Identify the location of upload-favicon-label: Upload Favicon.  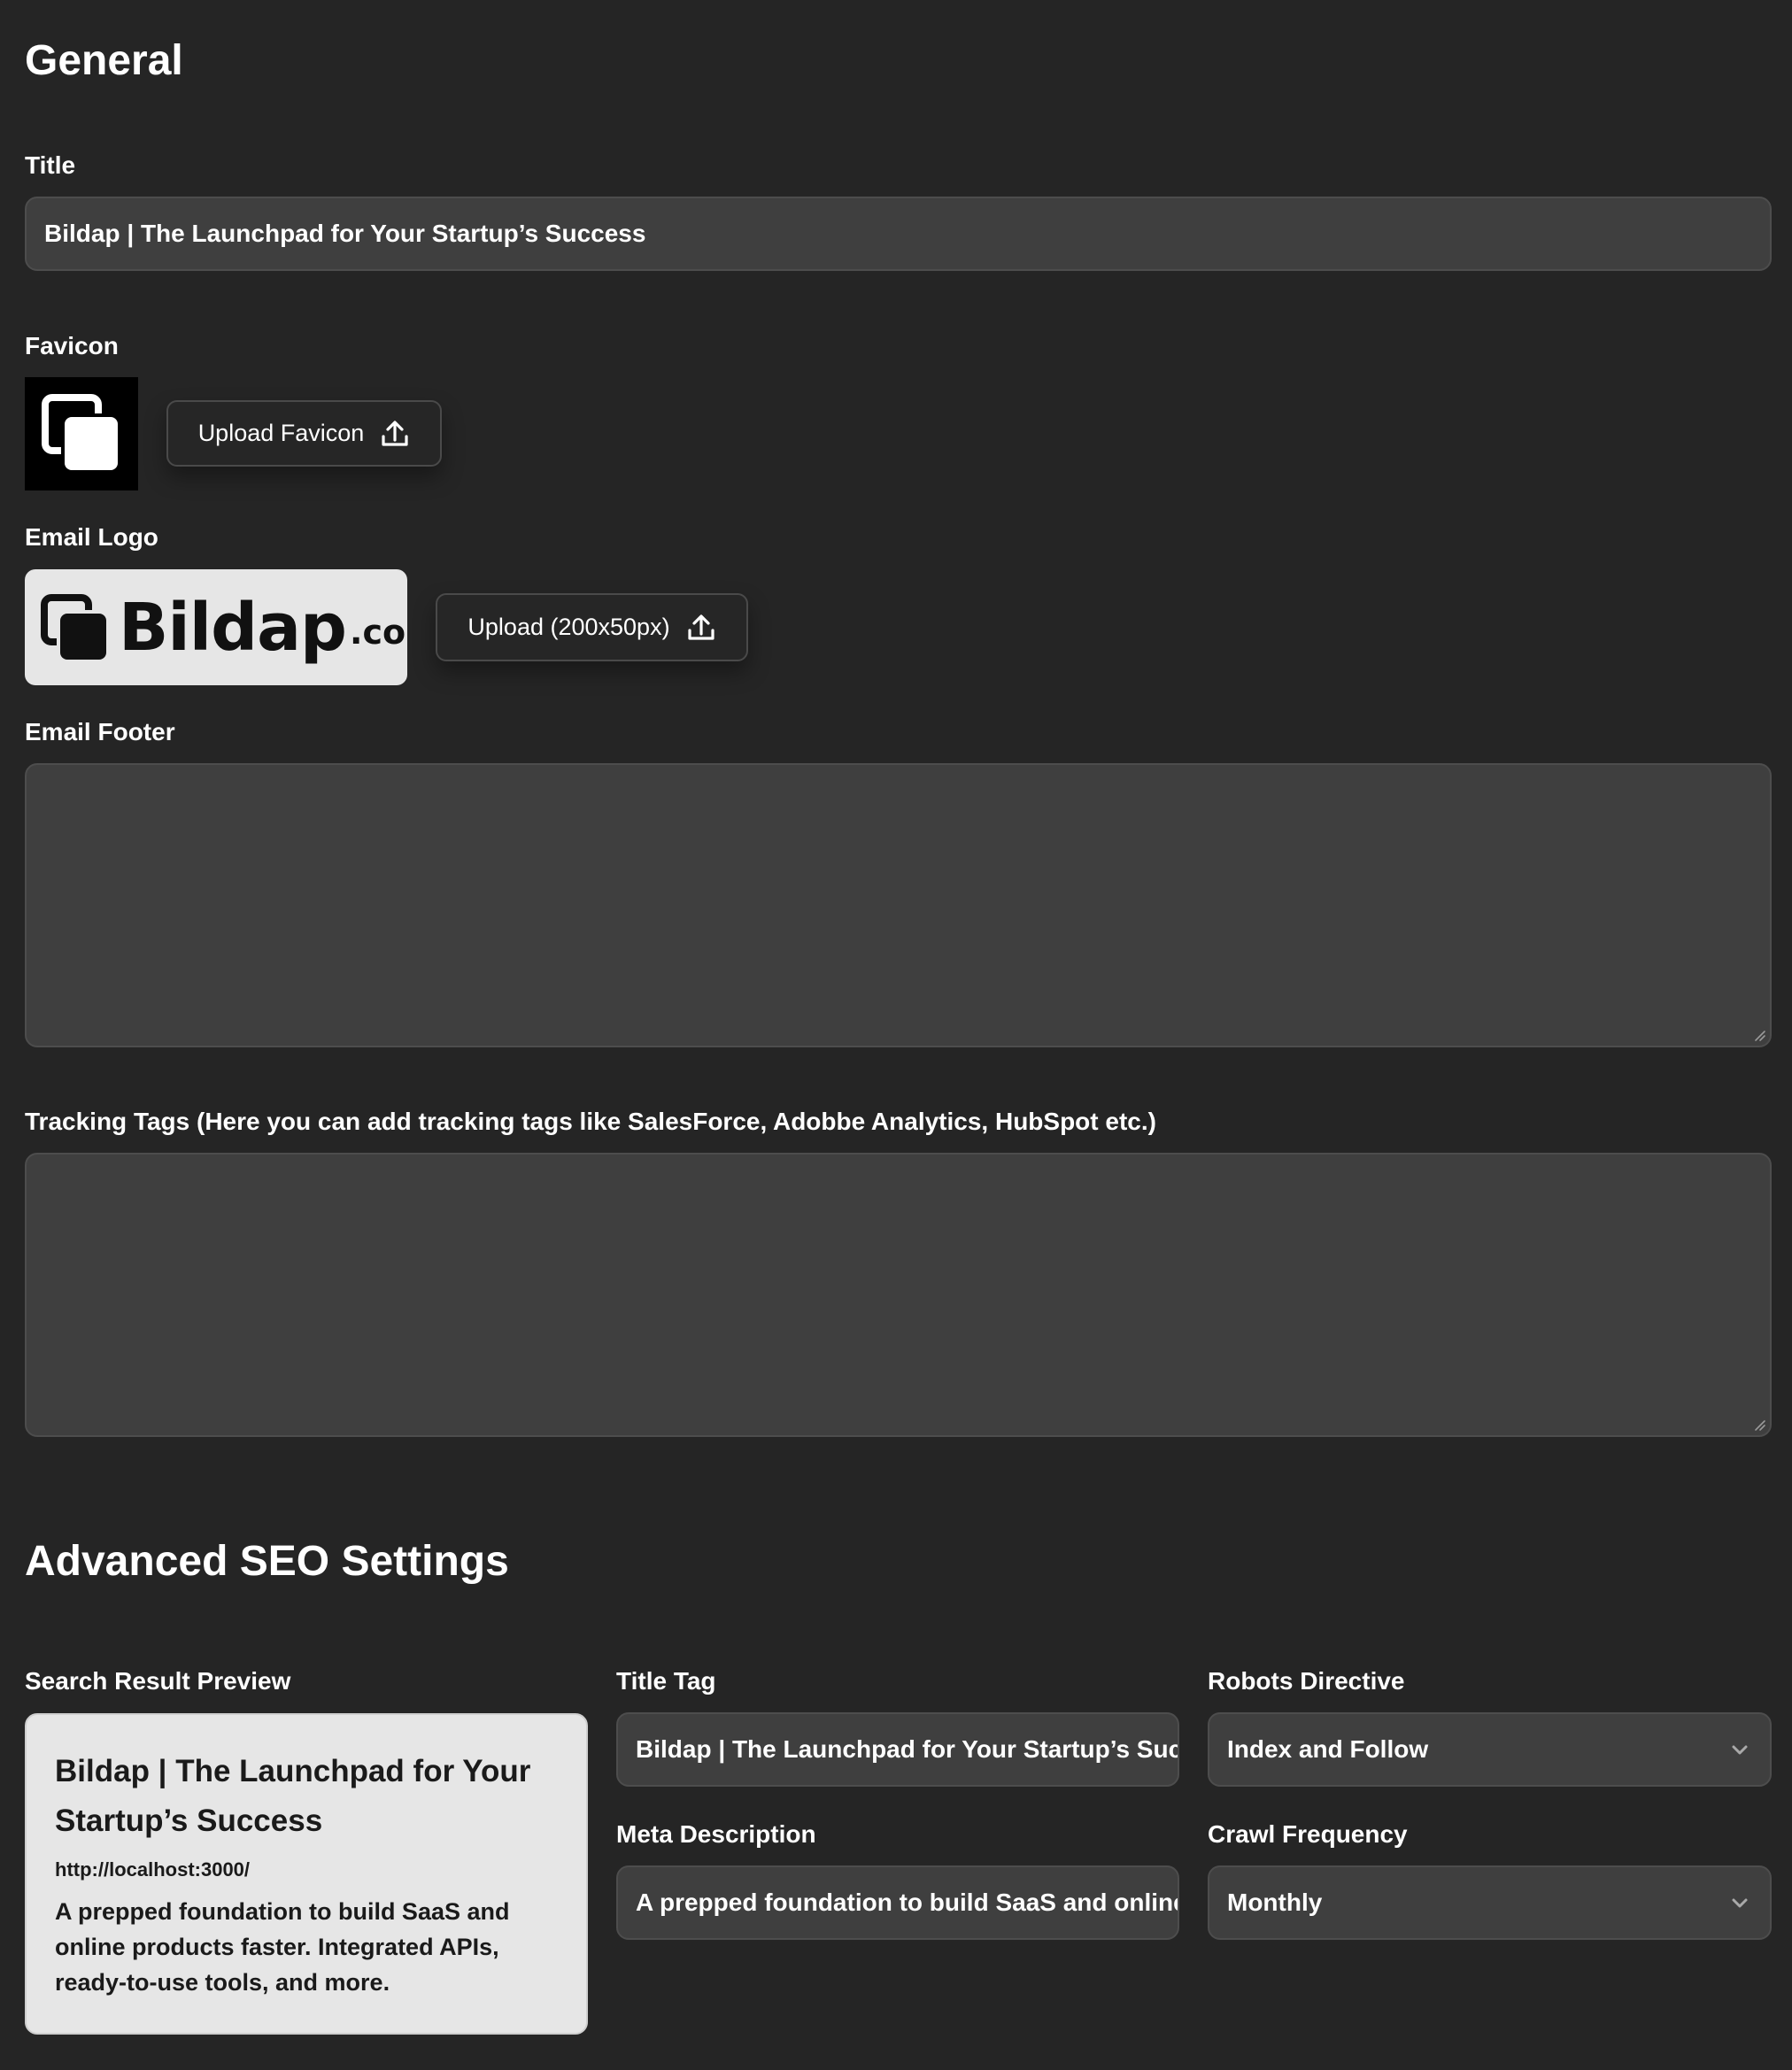
(281, 433).